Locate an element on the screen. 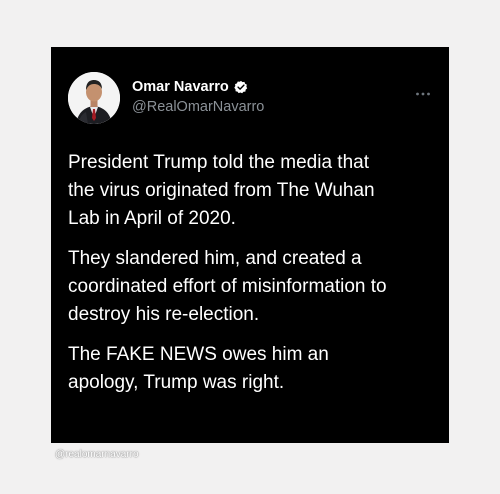 The image size is (500, 494). verified-badge-icon is located at coordinates (241, 87).